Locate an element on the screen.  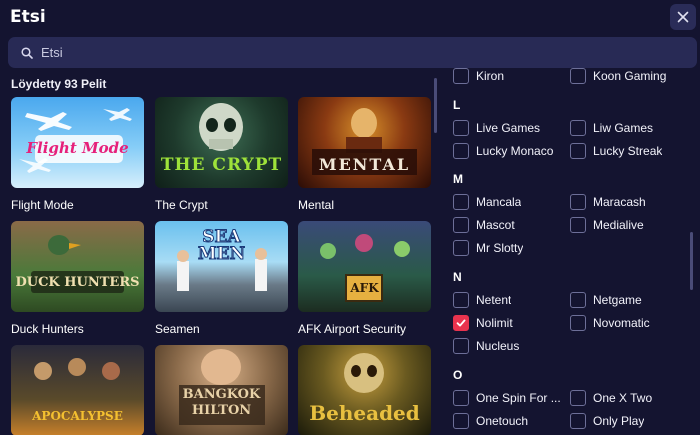
provider-option-lucky-monaco: Lucky Monaco is located at coordinates (503, 151).